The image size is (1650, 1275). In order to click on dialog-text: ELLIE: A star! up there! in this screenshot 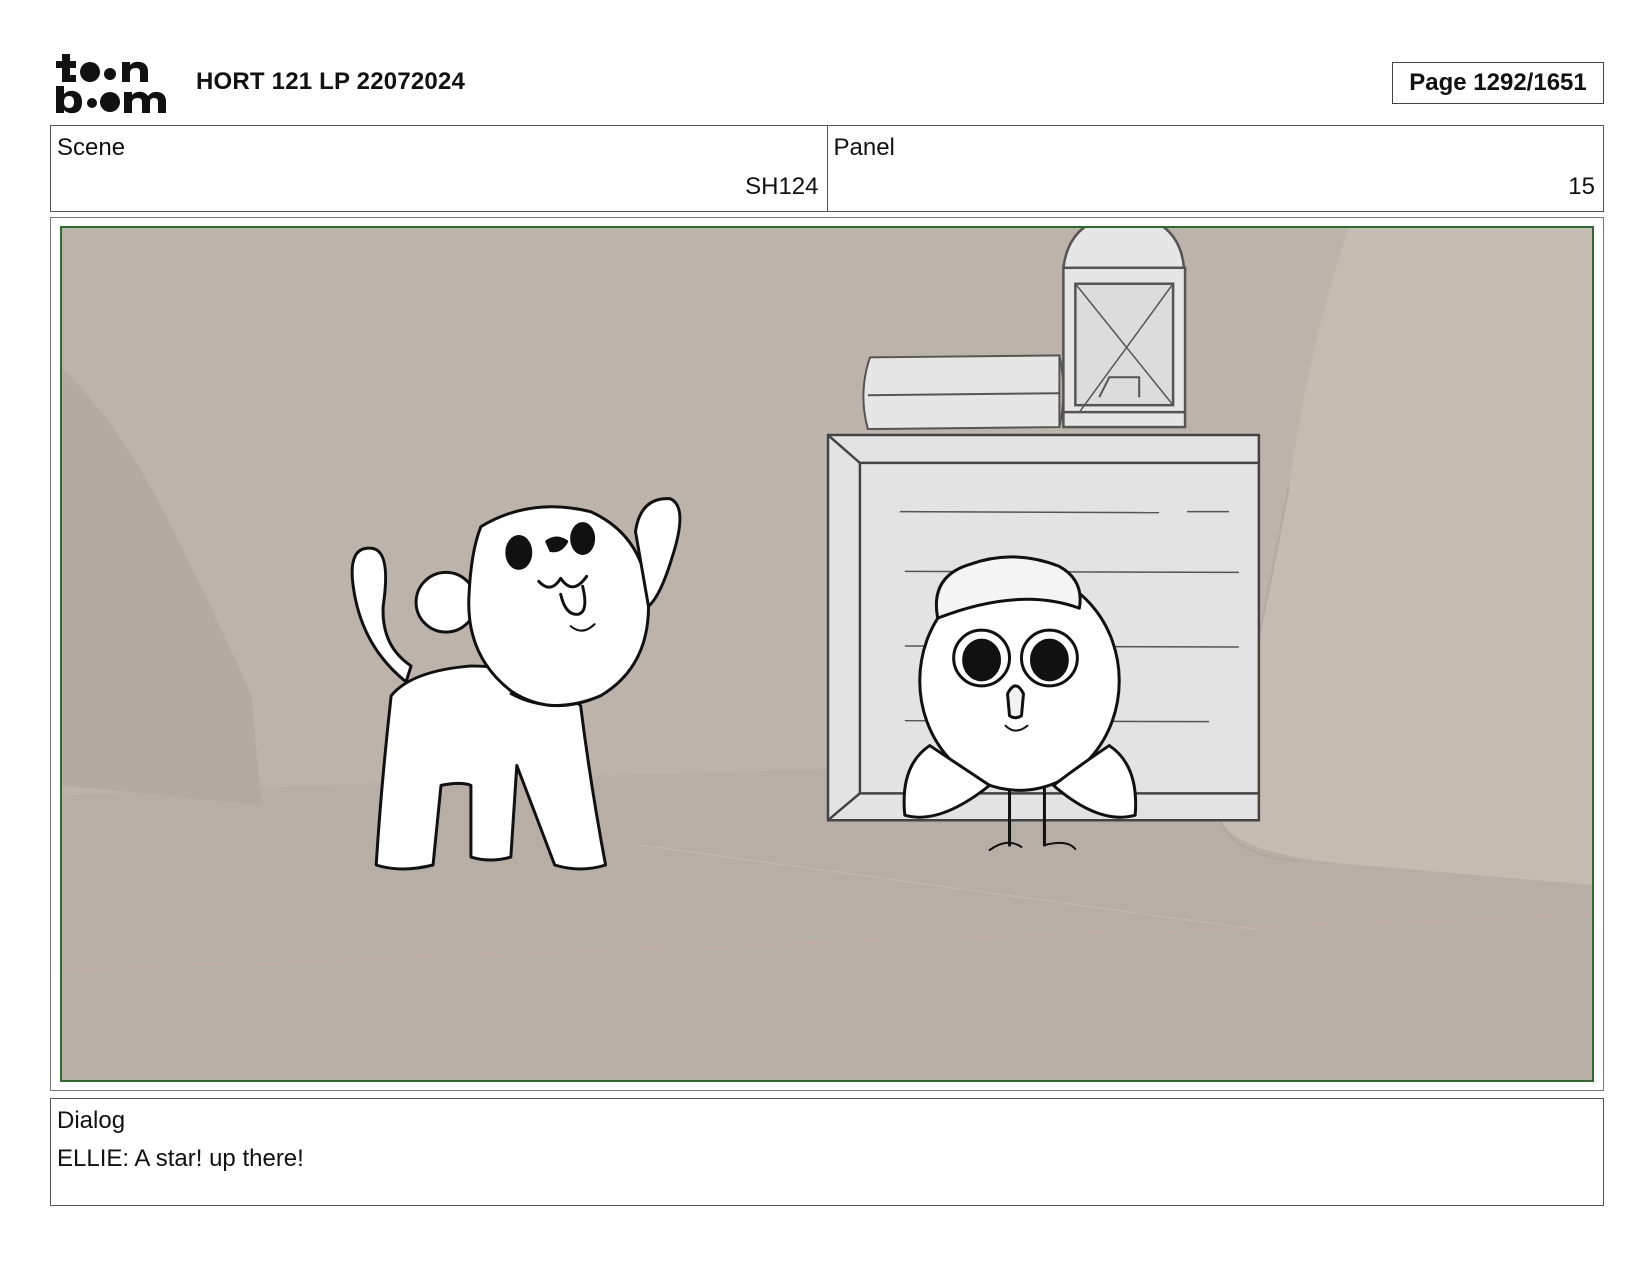, I will do `click(180, 1158)`.